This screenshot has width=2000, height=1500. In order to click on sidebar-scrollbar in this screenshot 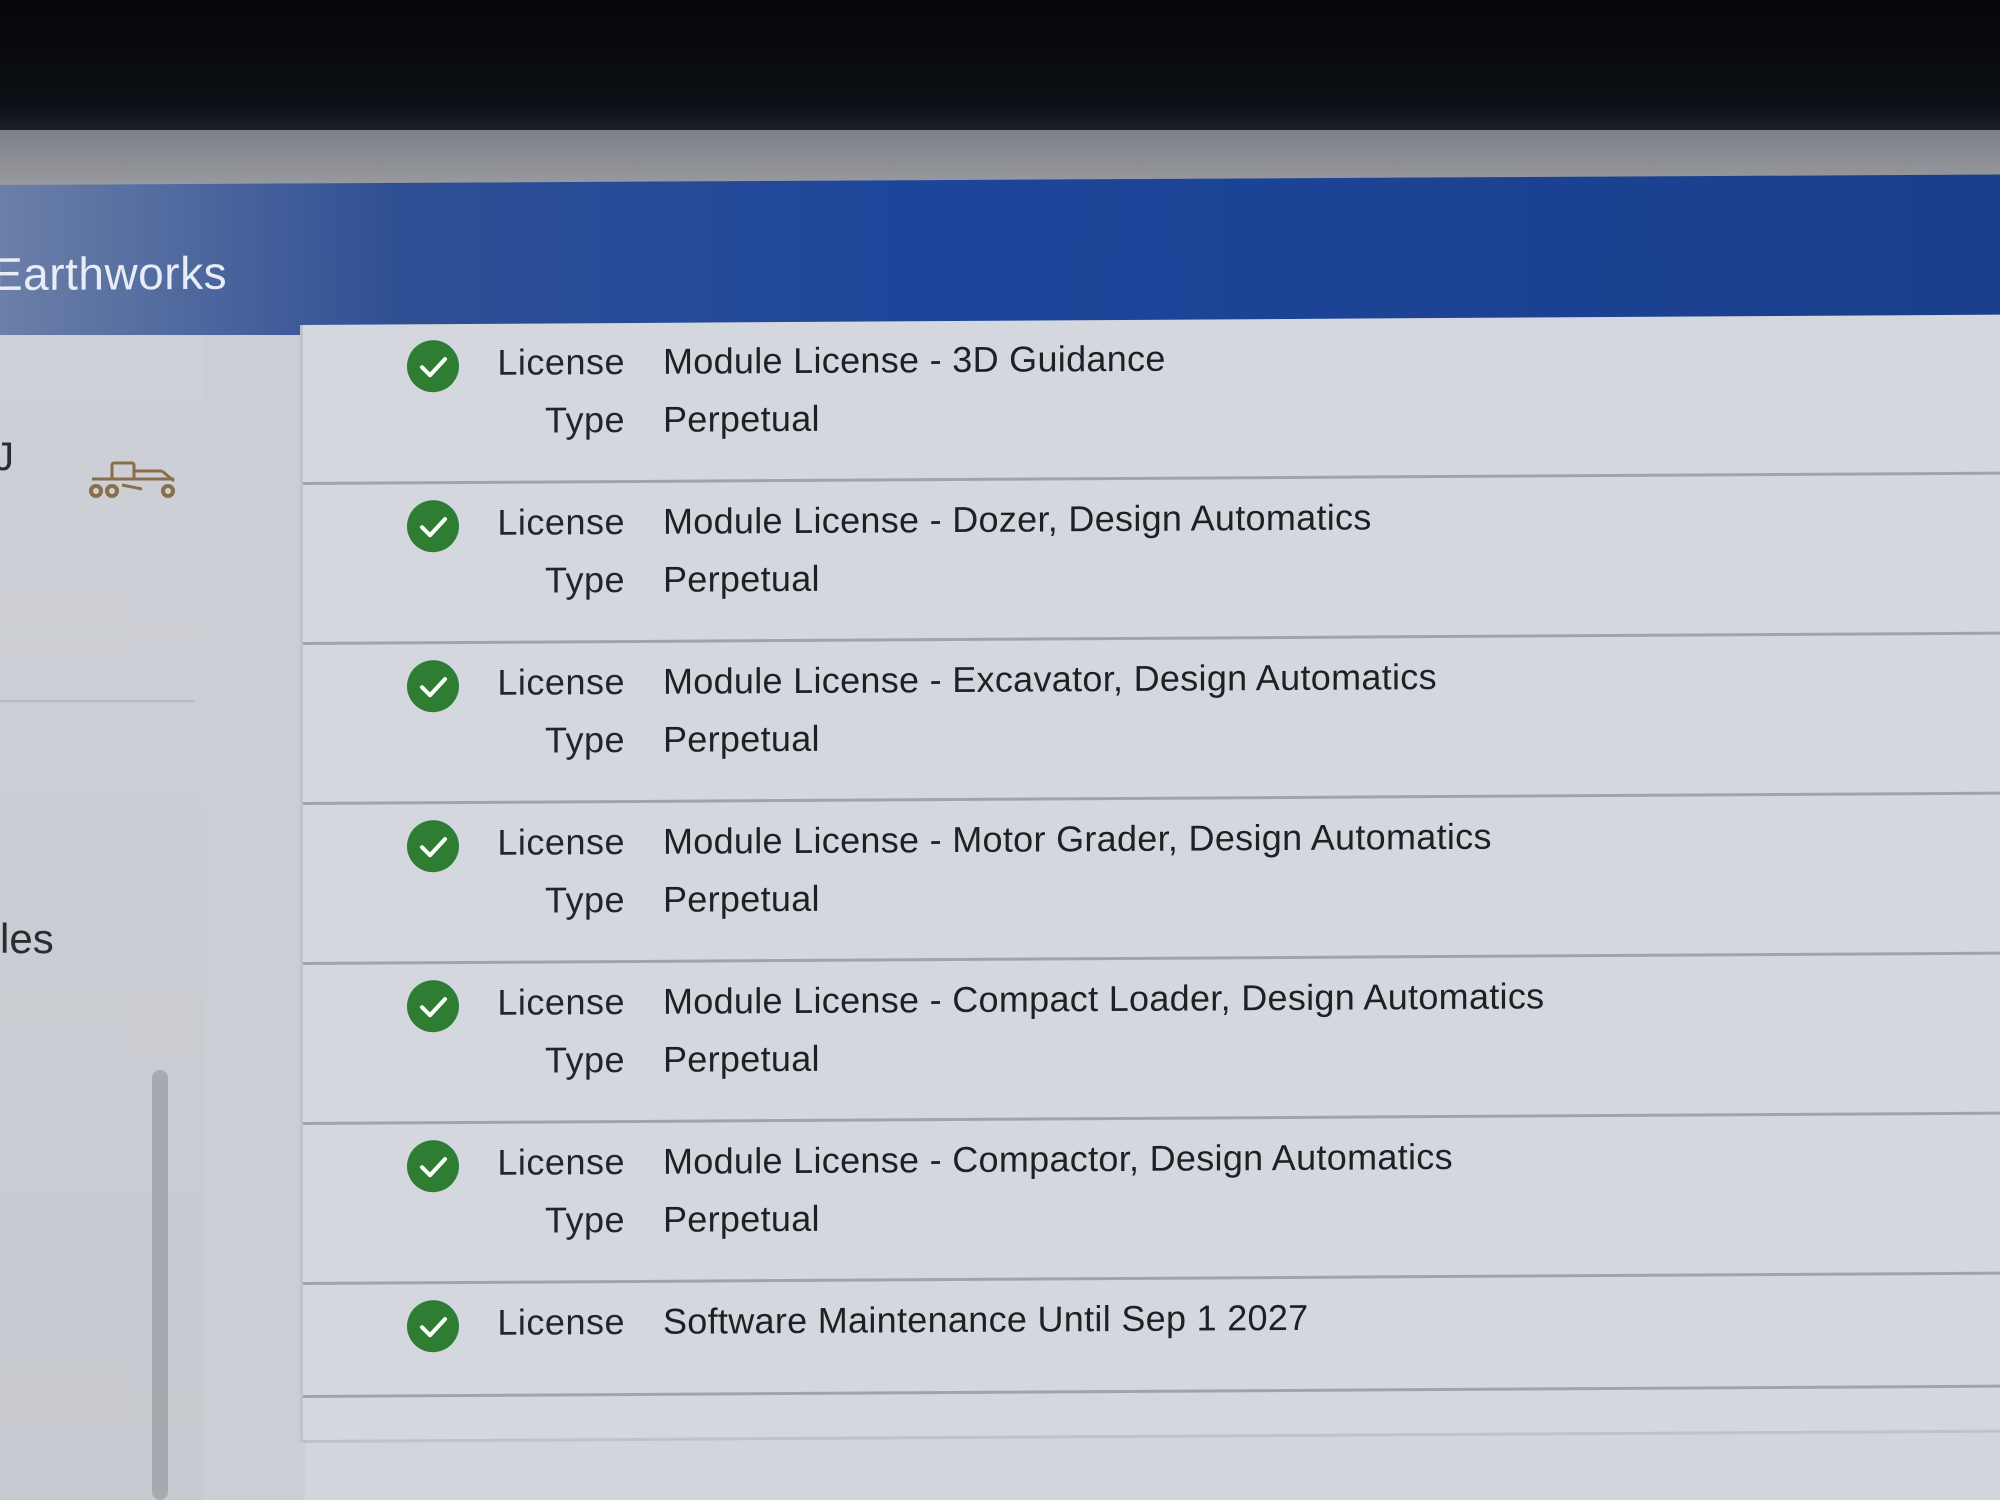, I will do `click(160, 1285)`.